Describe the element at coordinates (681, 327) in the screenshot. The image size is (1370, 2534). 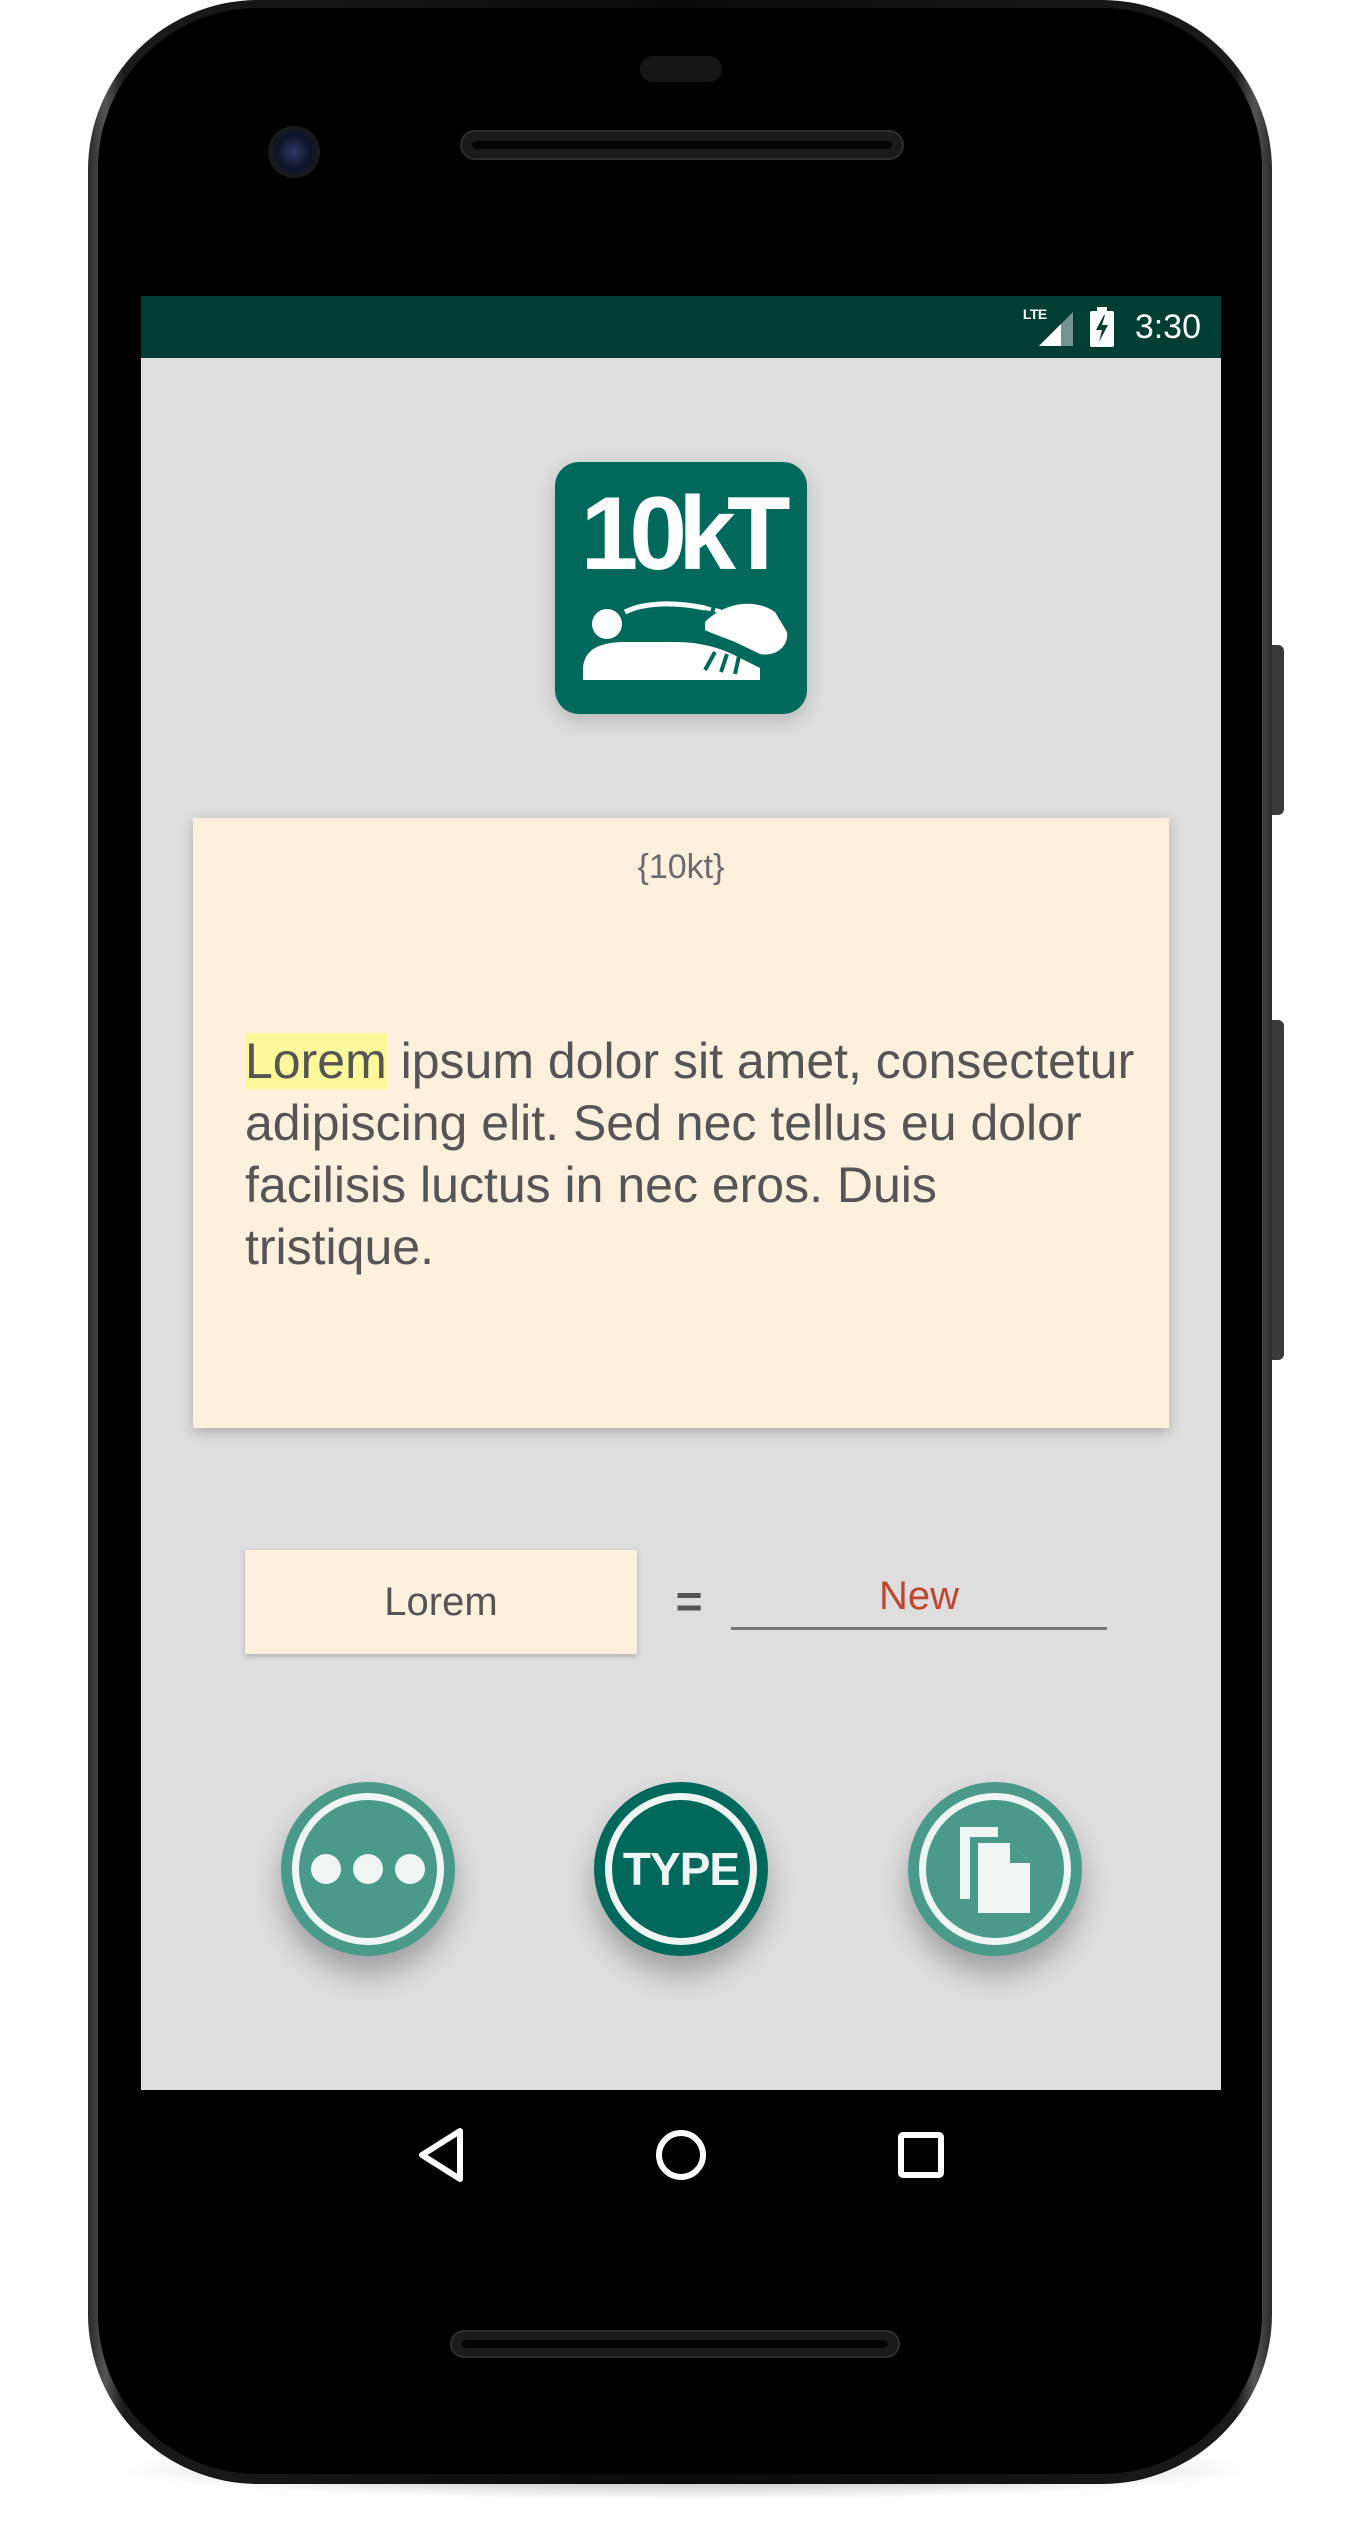
I see `status-bar: LTE 3:30` at that location.